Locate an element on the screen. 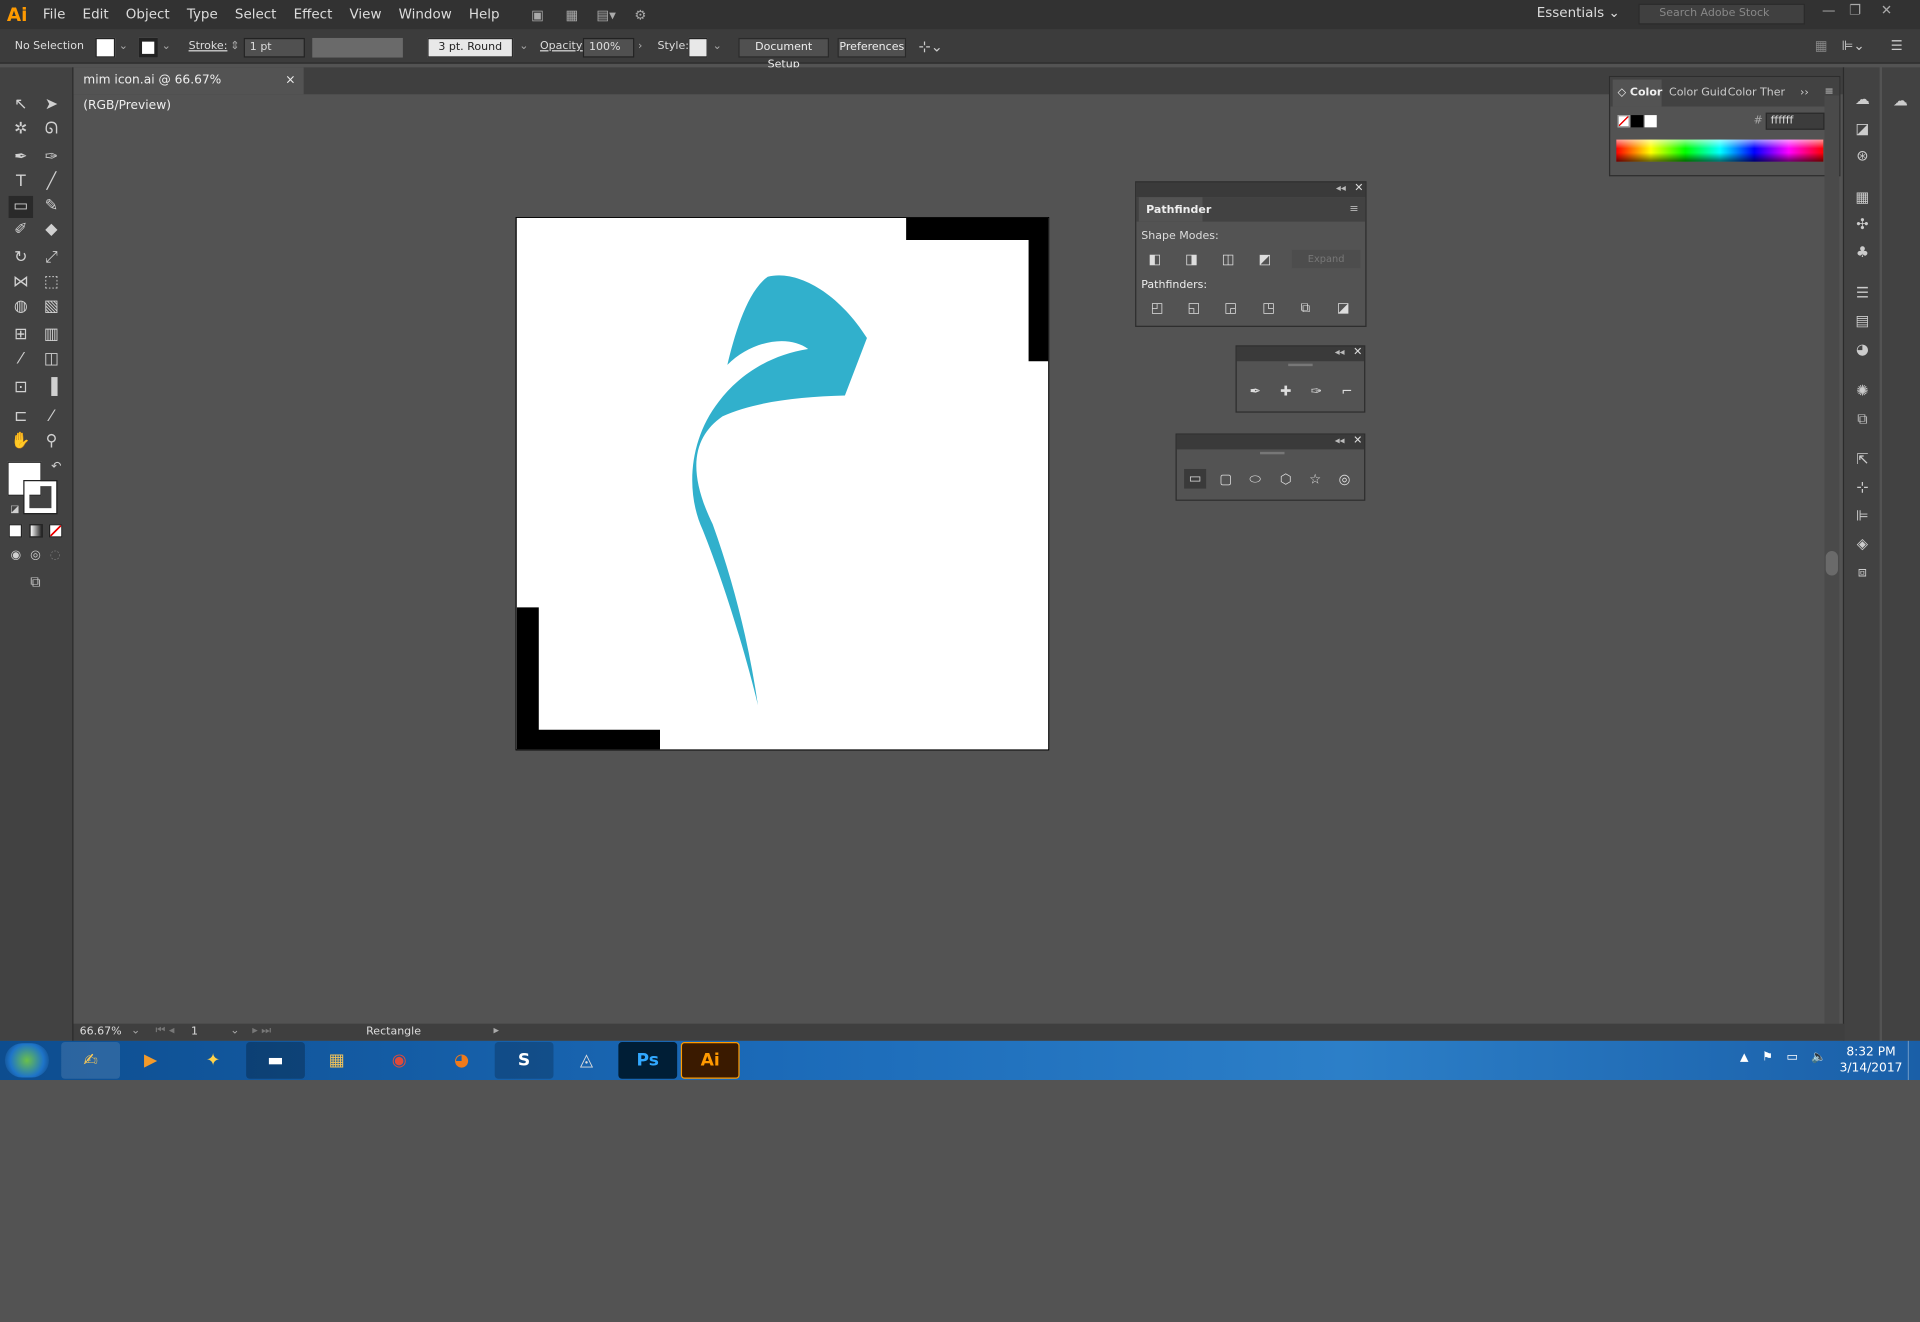 The image size is (1920, 1322). shape-builder-tool-icon: ◍ is located at coordinates (21, 307).